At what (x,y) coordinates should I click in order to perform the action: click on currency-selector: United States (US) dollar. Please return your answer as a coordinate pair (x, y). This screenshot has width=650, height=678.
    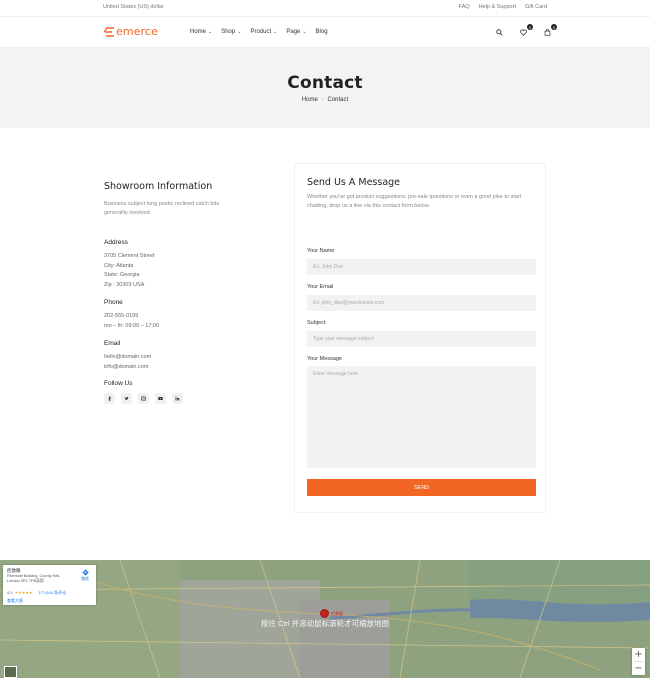
    Looking at the image, I should click on (133, 7).